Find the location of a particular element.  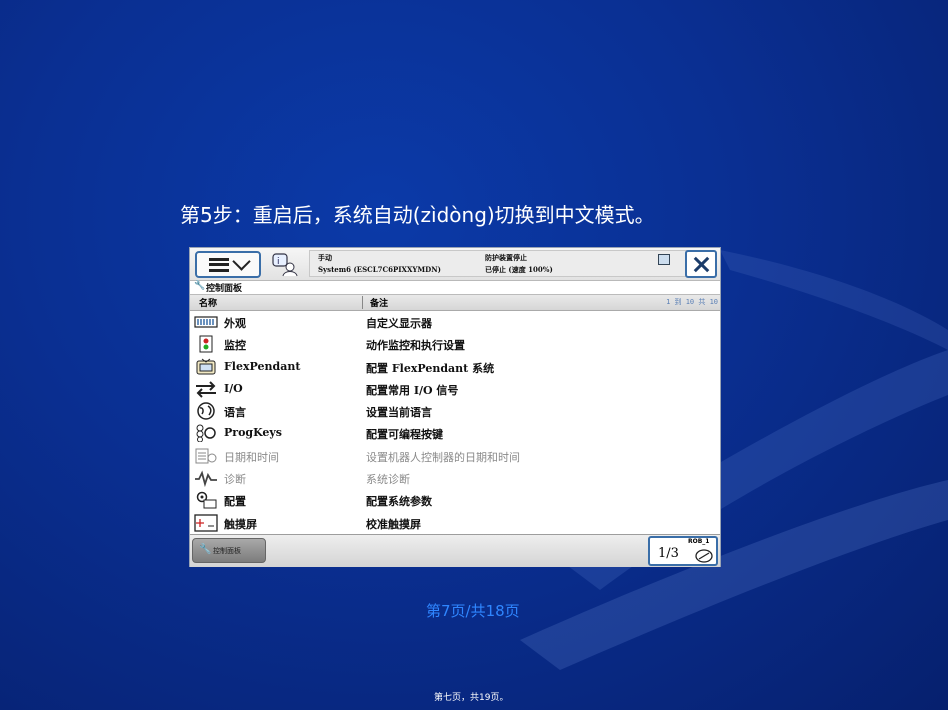

progkeys-icon is located at coordinates (206, 433).